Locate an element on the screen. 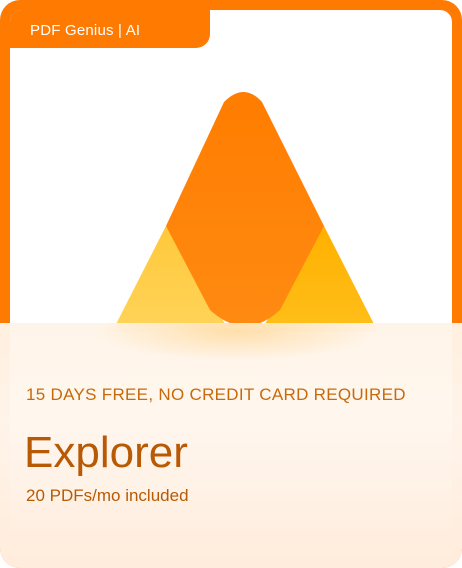 The width and height of the screenshot is (462, 568). plan-name: Explorer is located at coordinates (106, 452).